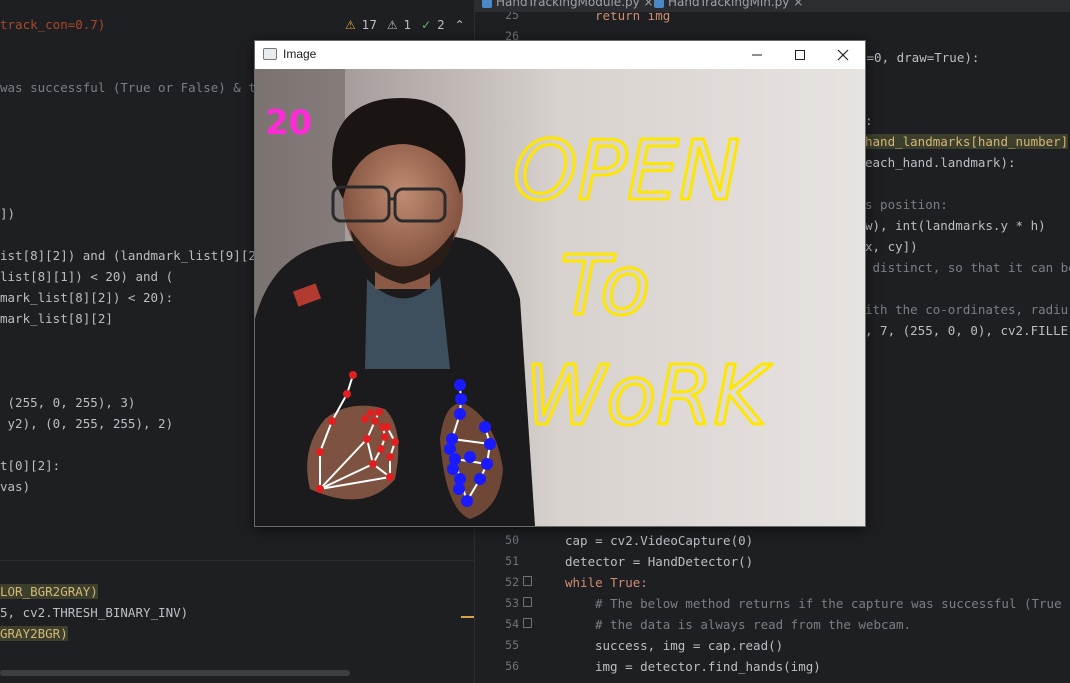 This screenshot has width=1070, height=683. I want to click on code-line: ist[8][2]) and (landmark_list[9][2, so click(128, 255).